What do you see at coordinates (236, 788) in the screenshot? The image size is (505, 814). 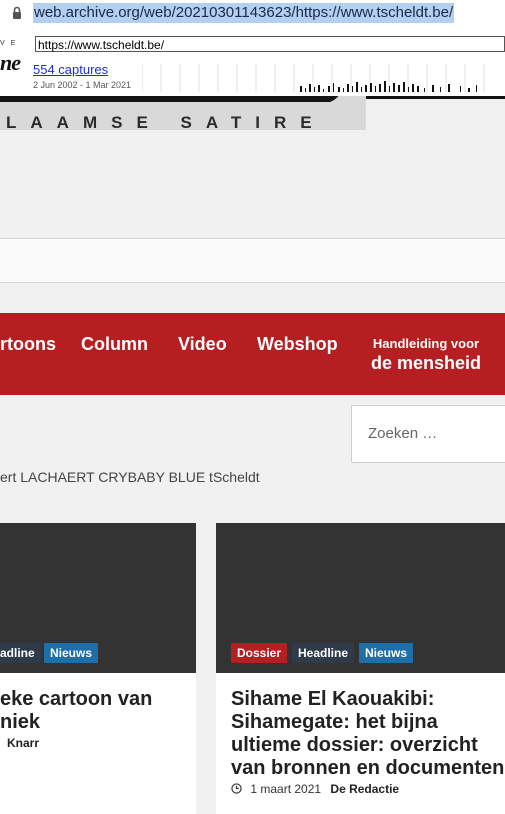 I see `clock-icon` at bounding box center [236, 788].